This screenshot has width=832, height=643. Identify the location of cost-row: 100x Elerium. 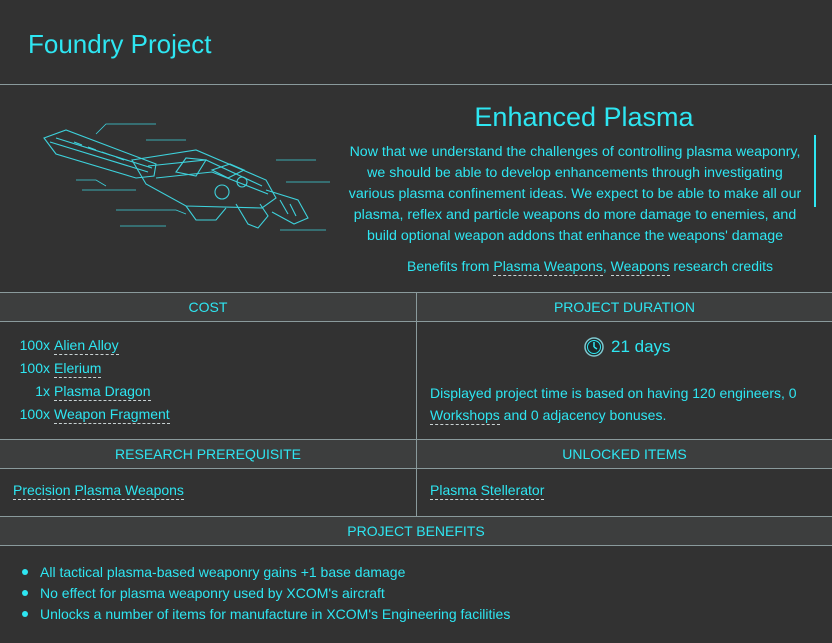
(92, 369).